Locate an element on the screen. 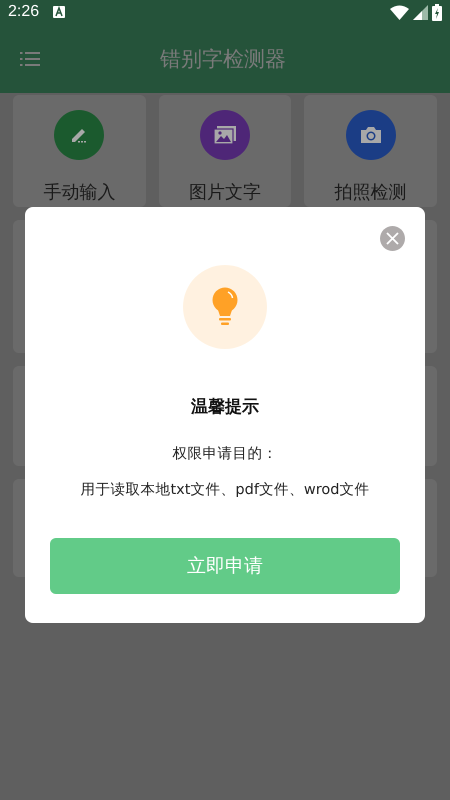 The width and height of the screenshot is (450, 800). apply-button: 立即申请 is located at coordinates (225, 566).